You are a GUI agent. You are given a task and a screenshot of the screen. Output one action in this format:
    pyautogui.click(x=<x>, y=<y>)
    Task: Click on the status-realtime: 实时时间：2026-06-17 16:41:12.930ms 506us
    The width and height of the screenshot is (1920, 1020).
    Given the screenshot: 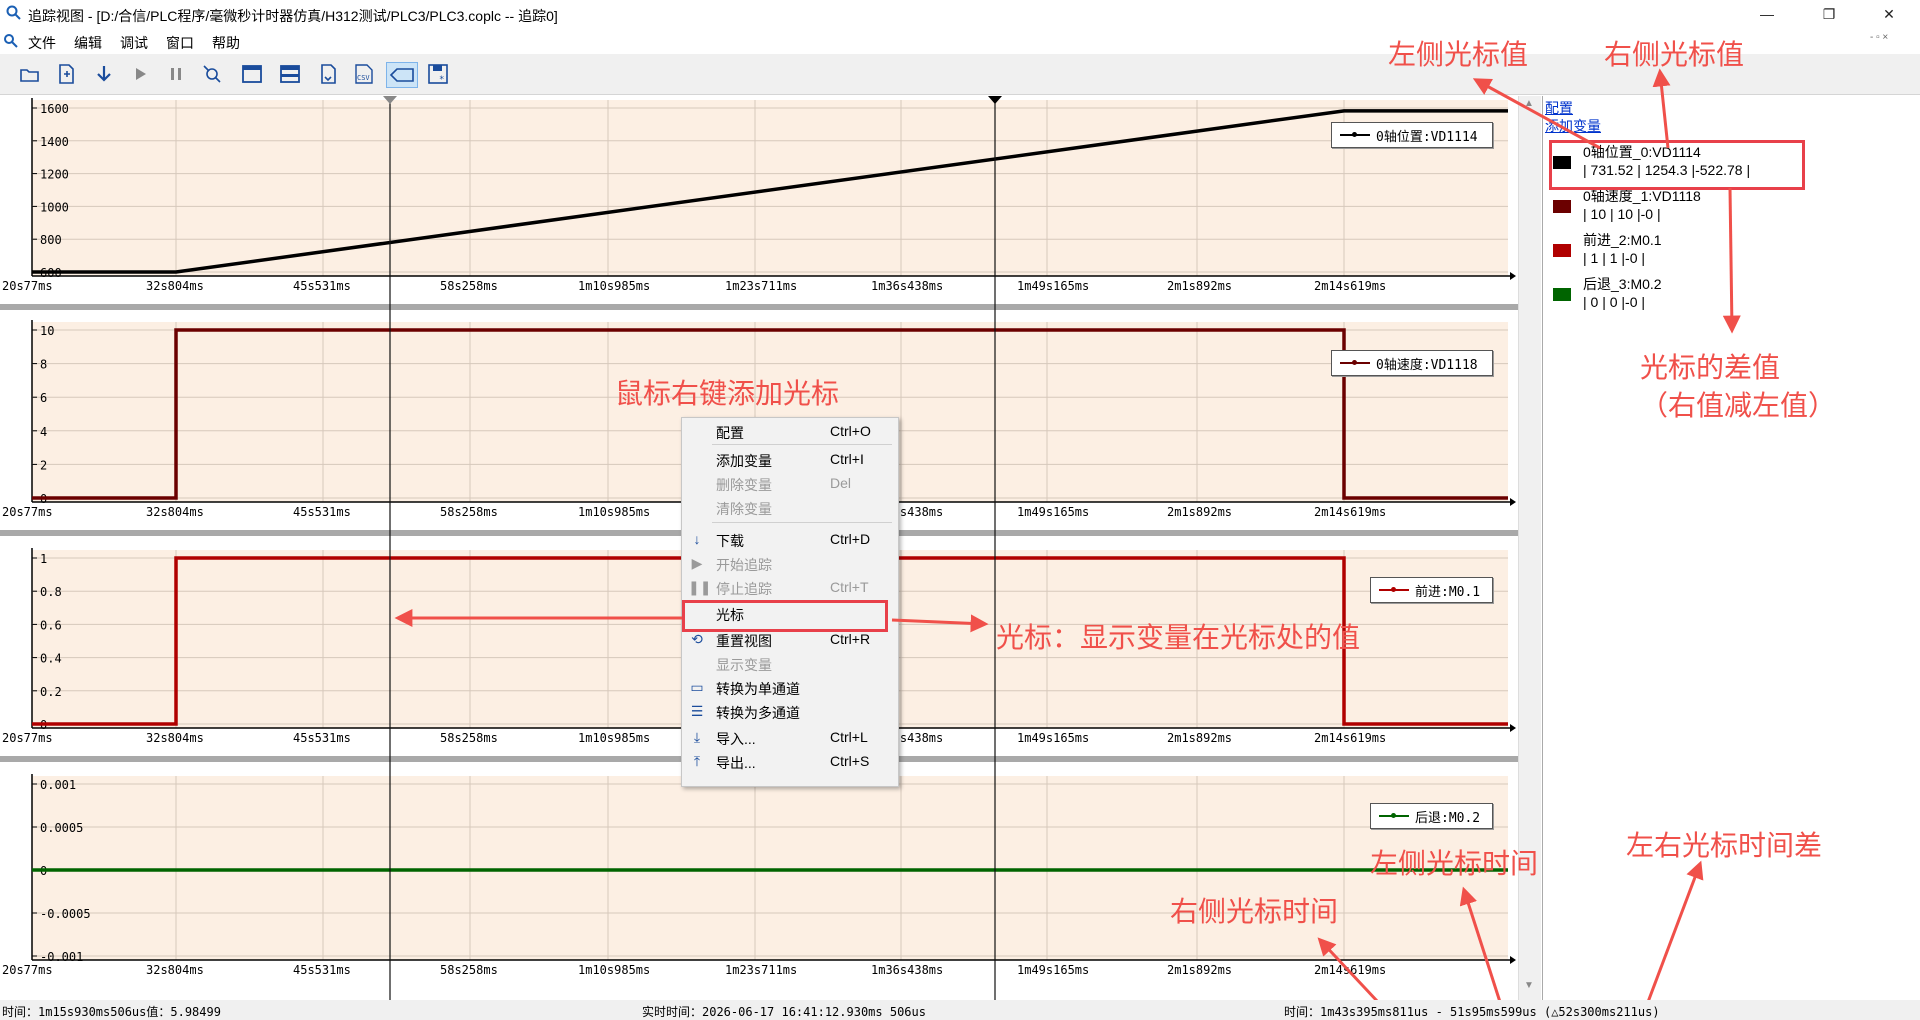 What is the action you would take?
    pyautogui.click(x=784, y=1012)
    